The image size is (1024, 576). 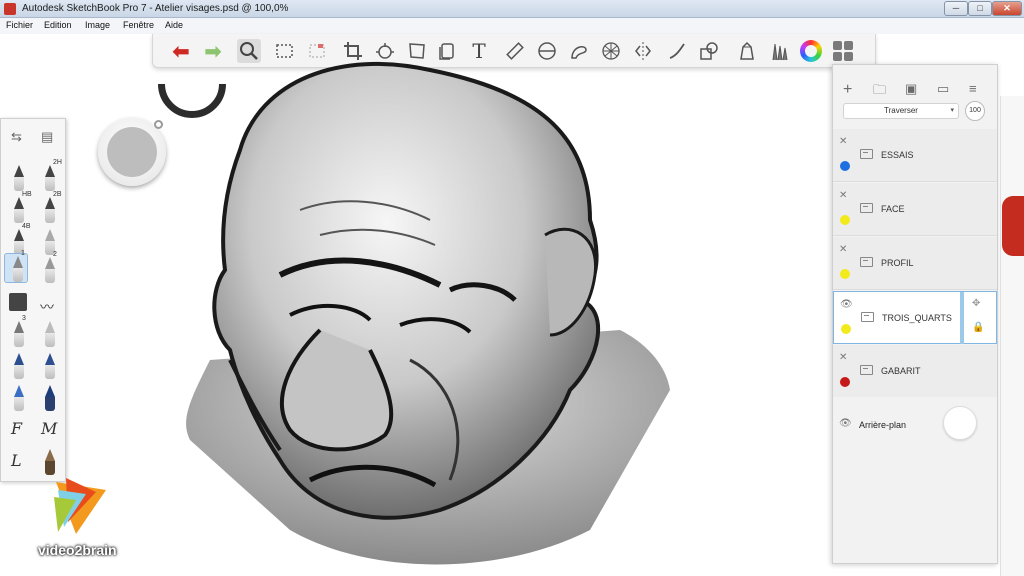 I want to click on brush-puck, so click(x=132, y=152).